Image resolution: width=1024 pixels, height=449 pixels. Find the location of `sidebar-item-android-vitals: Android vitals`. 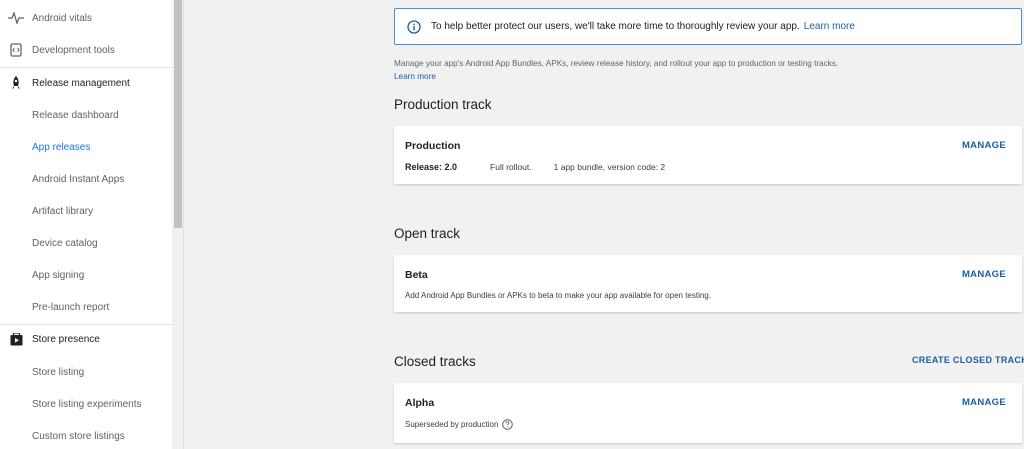

sidebar-item-android-vitals: Android vitals is located at coordinates (86, 18).